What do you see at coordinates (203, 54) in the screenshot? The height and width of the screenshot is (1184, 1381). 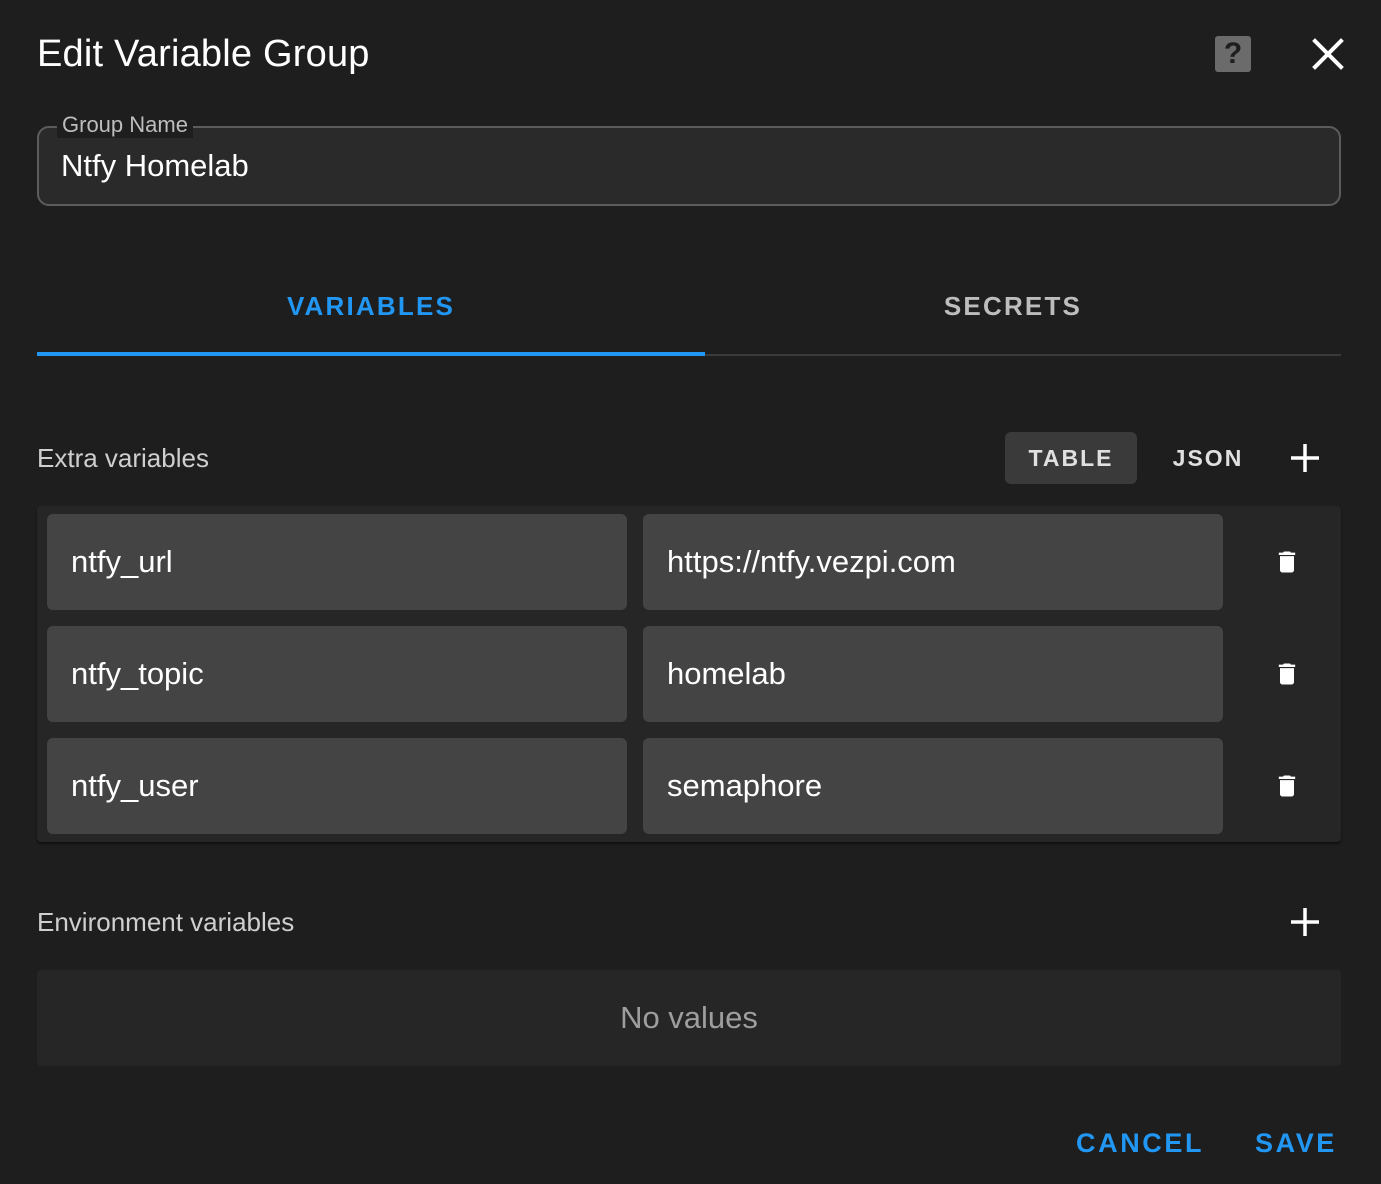 I see `dialog-title: Edit Variable Group` at bounding box center [203, 54].